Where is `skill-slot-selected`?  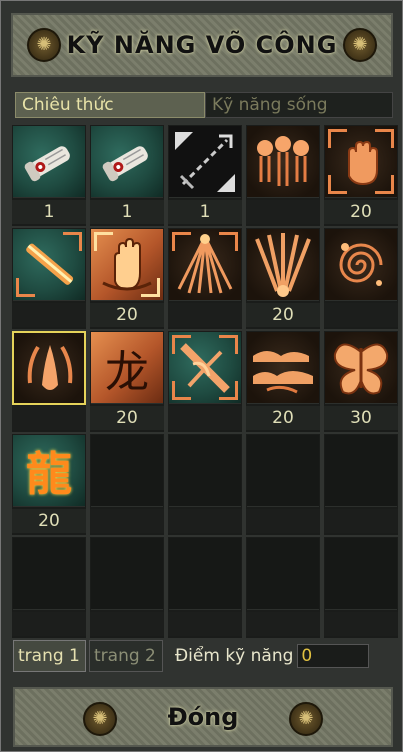
skill-slot-selected is located at coordinates (49, 381).